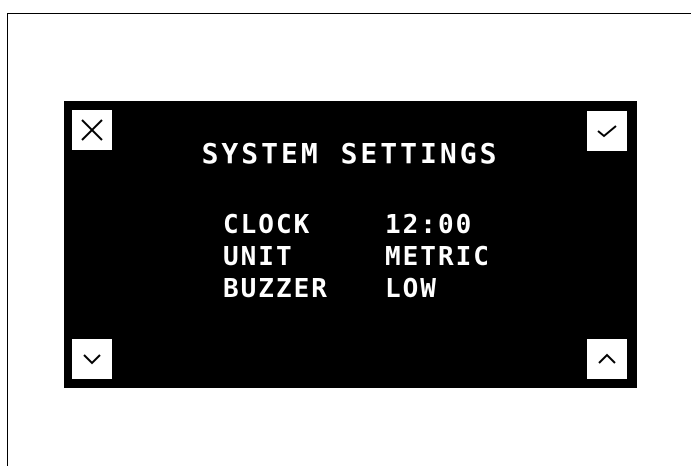 Image resolution: width=691 pixels, height=466 pixels. I want to click on setting-label: UNIT, so click(258, 257).